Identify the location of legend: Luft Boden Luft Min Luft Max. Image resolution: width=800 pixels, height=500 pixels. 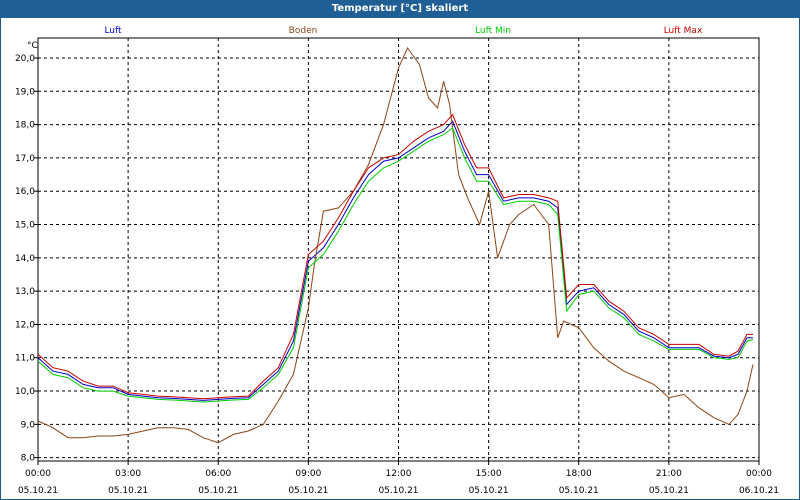
(403, 31).